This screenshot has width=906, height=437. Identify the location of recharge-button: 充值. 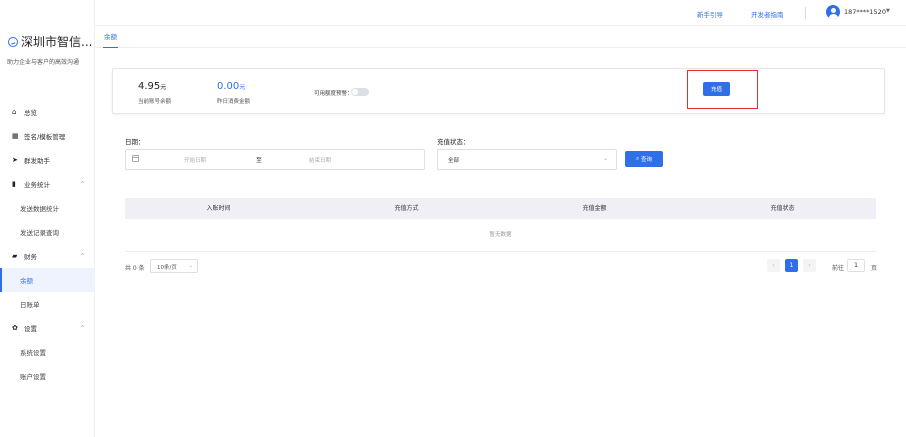
(716, 89).